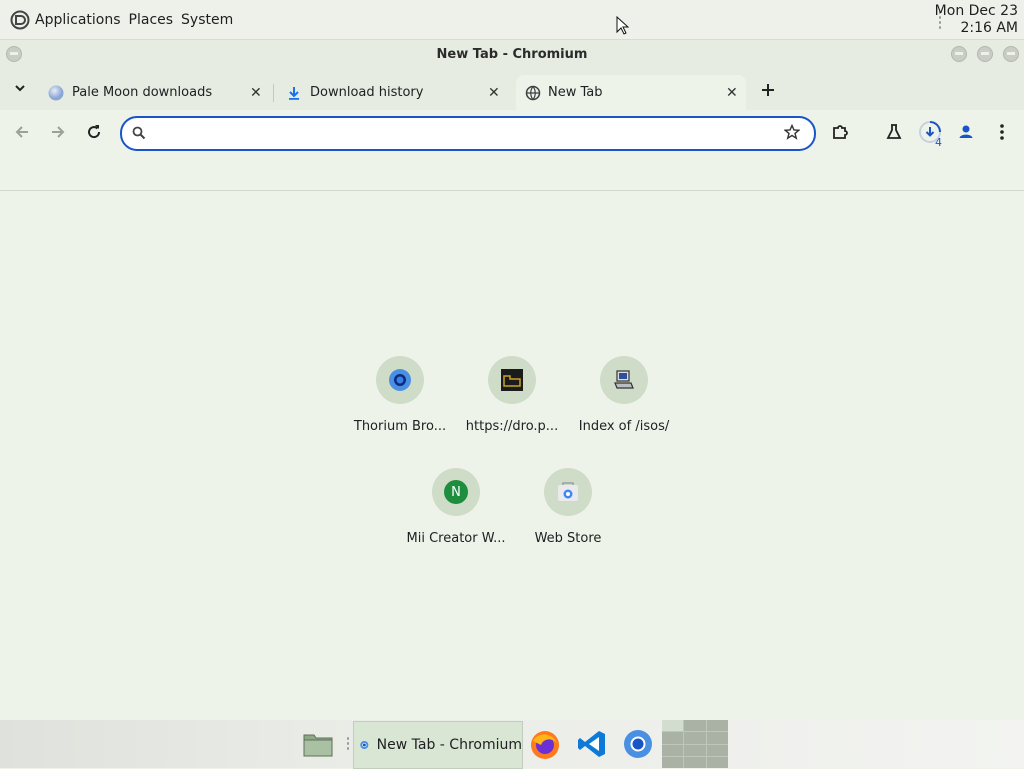 This screenshot has height=769, width=1024. What do you see at coordinates (449, 745) in the screenshot?
I see `taskbar-window-label: New Tab - Chromium` at bounding box center [449, 745].